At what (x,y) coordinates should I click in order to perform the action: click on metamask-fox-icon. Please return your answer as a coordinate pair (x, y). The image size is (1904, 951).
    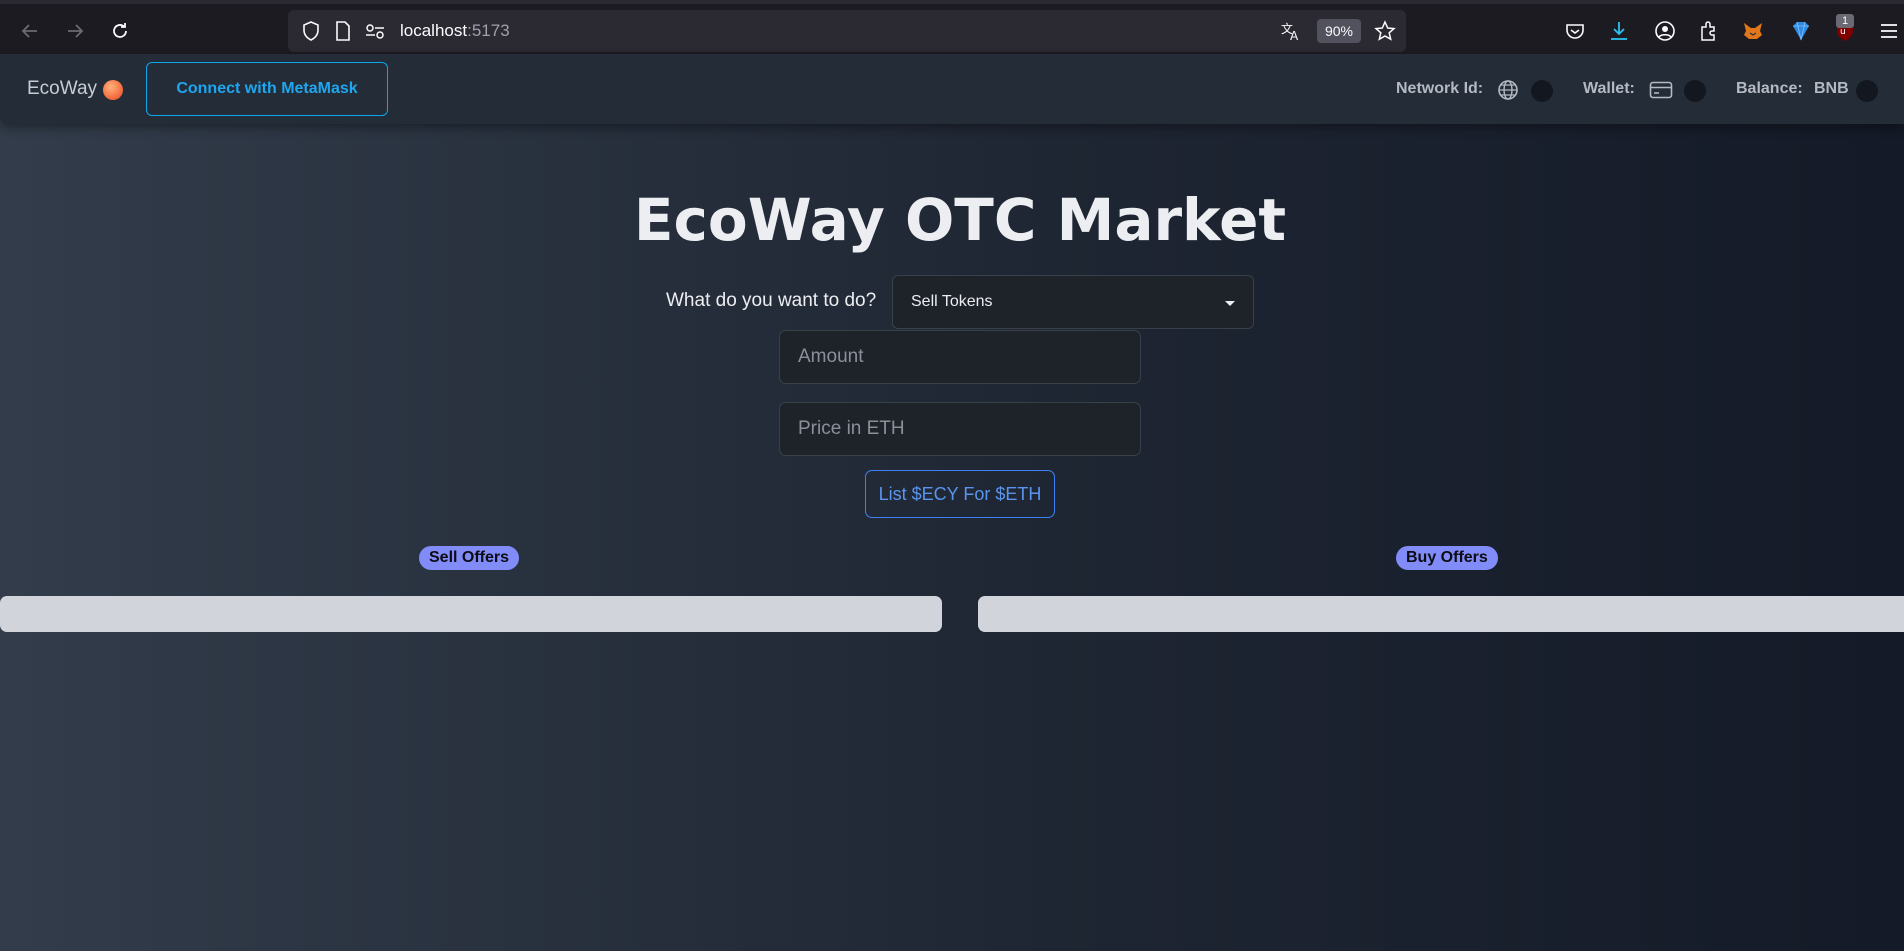
    Looking at the image, I should click on (1753, 31).